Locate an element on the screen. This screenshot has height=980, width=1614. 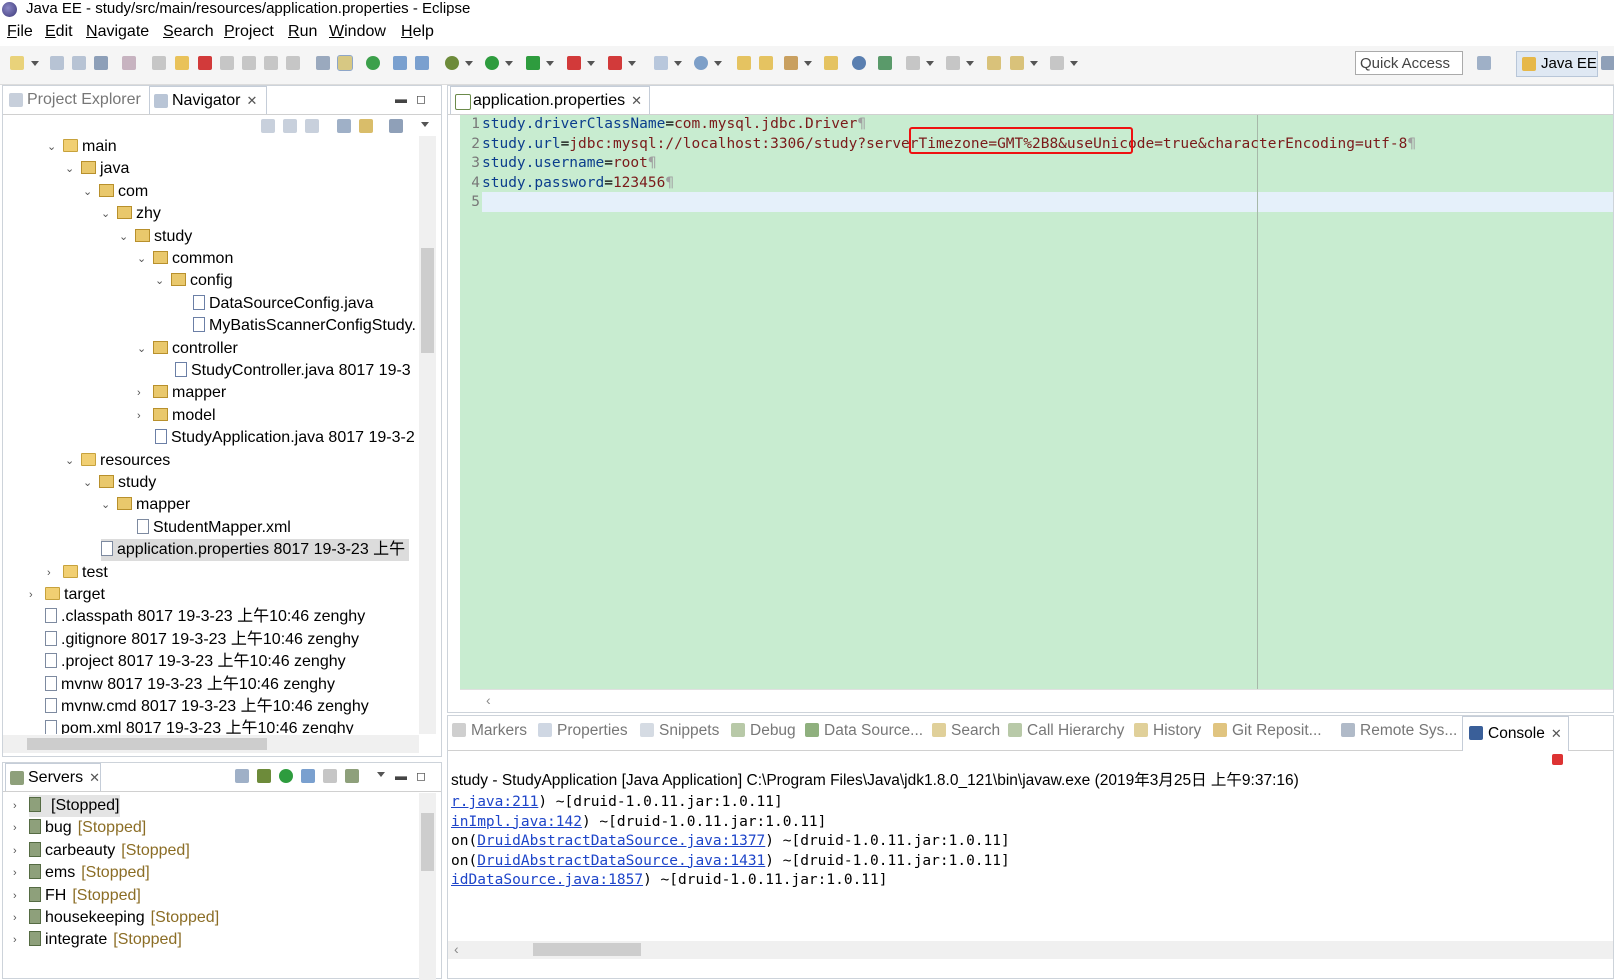
start-server-icon is located at coordinates (286, 776).